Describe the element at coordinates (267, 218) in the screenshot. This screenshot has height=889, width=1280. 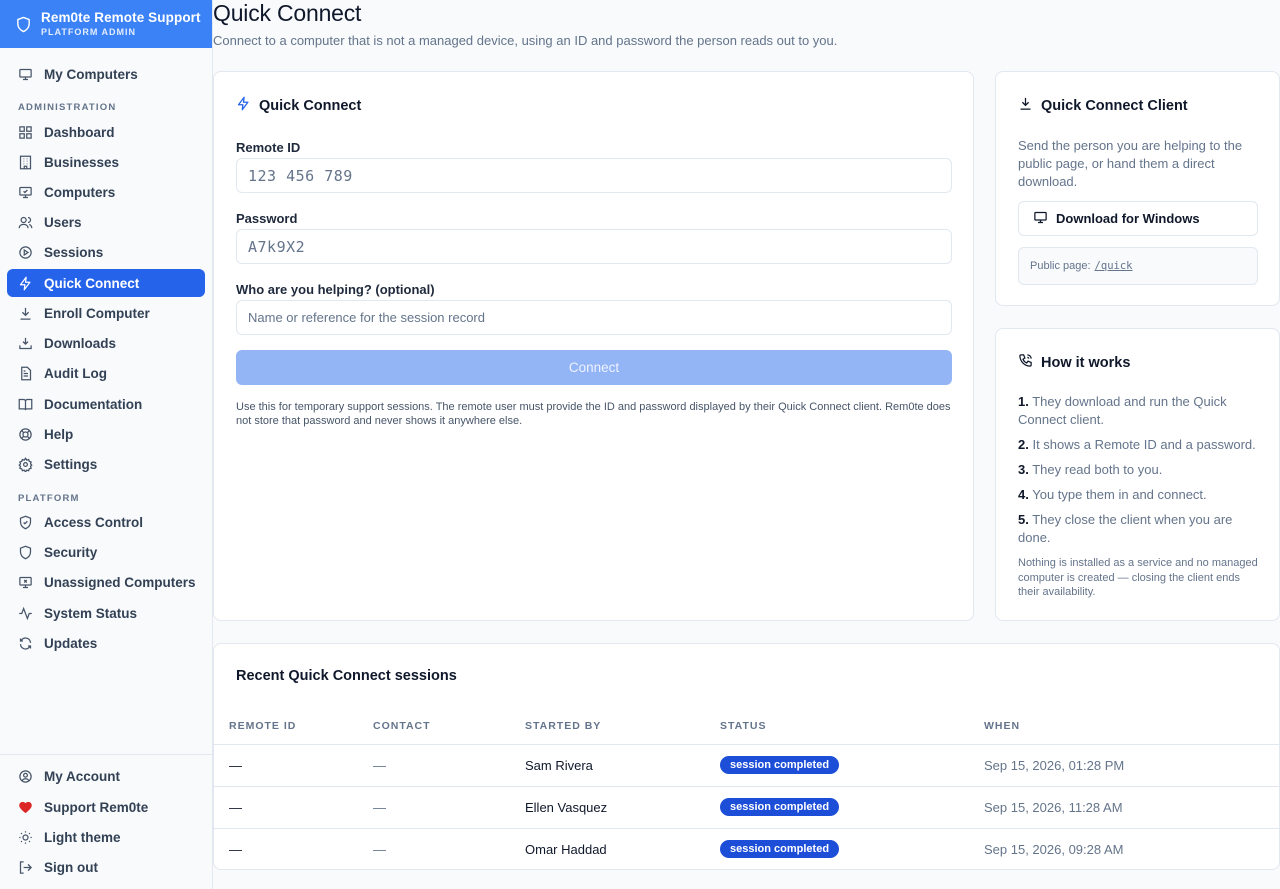
I see `password-label: Password` at that location.